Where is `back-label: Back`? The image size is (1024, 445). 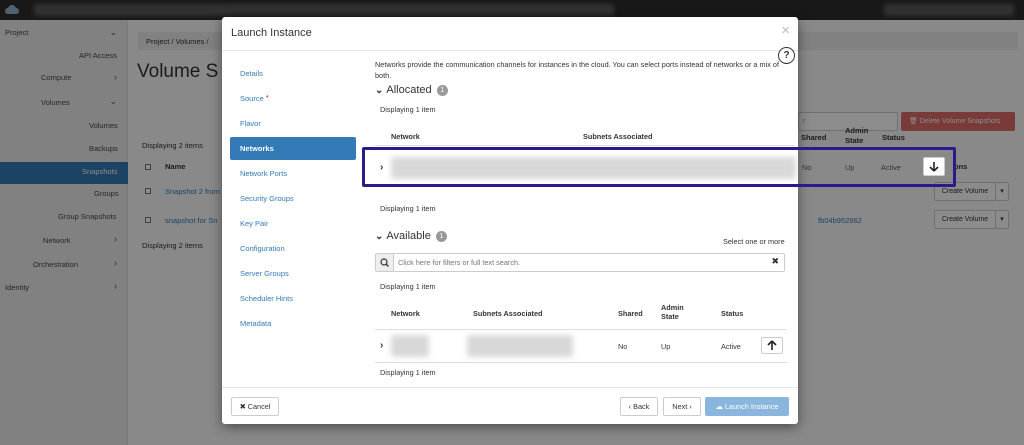
back-label: Back is located at coordinates (641, 406).